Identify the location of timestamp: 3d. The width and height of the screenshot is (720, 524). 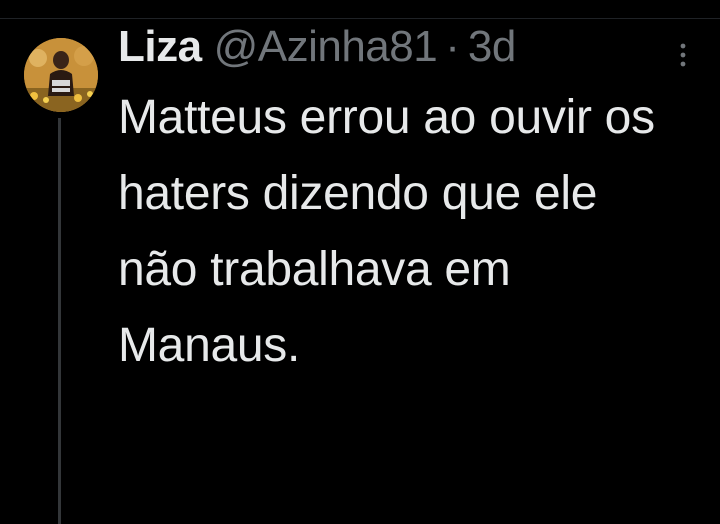
(492, 47).